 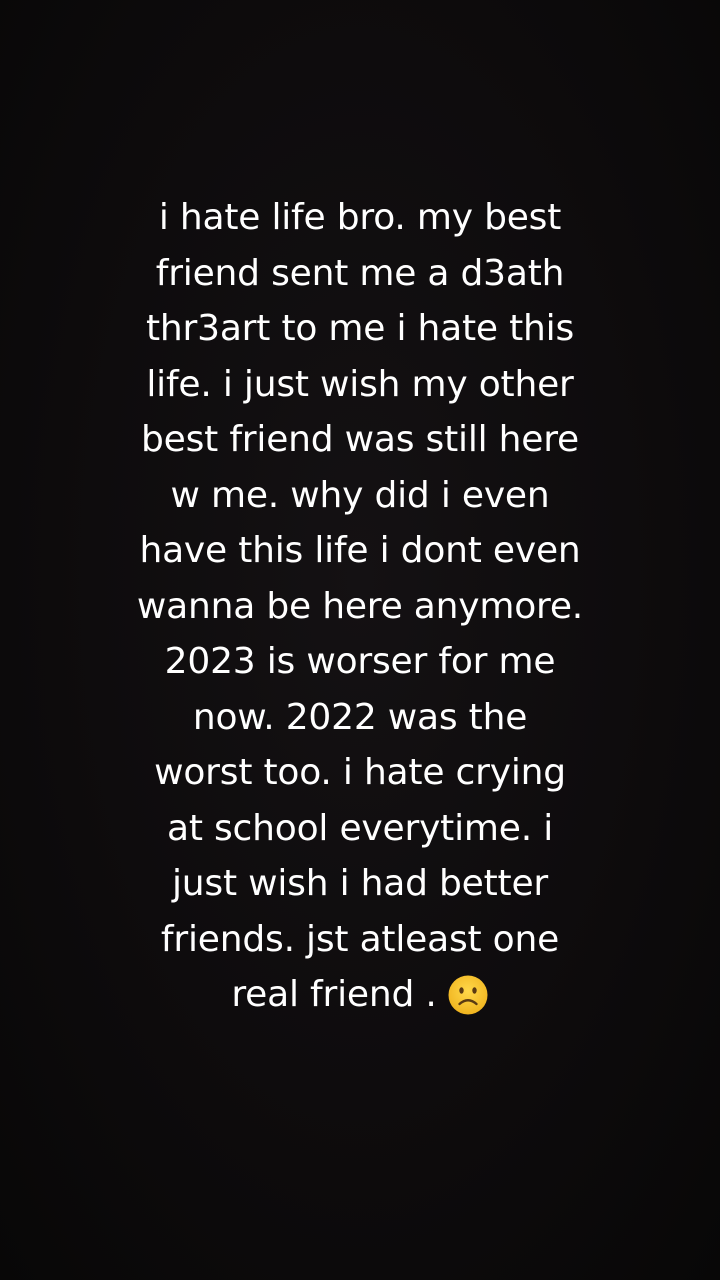 I want to click on caption-line: real friend ., so click(x=334, y=994).